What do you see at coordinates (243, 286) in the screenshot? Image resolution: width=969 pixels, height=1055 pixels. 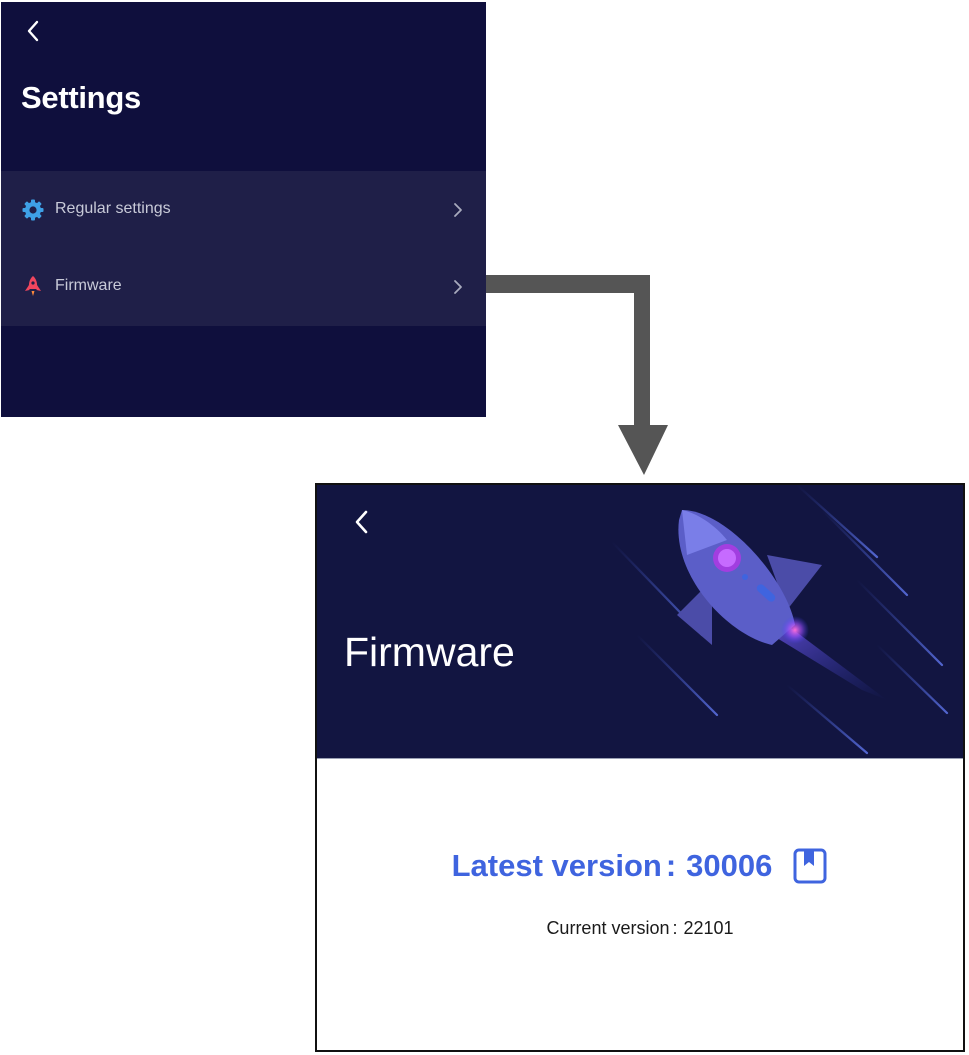 I see `menu-item-firmware: Firmware` at bounding box center [243, 286].